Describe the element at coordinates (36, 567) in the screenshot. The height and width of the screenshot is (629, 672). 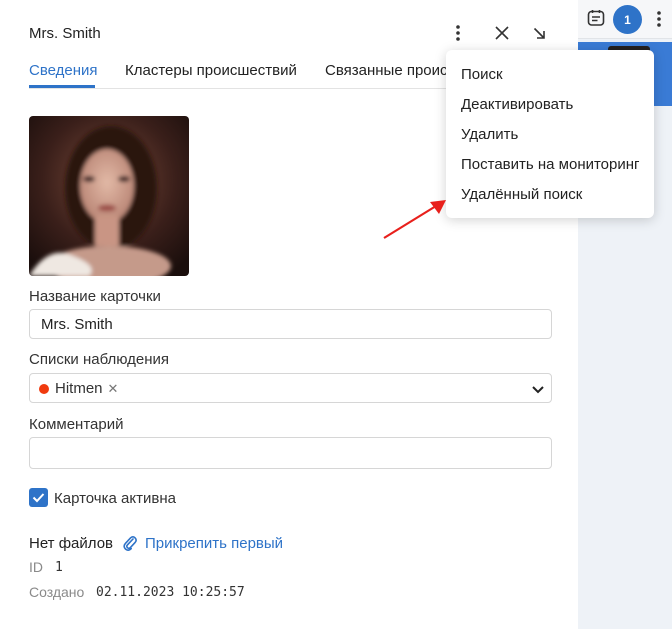
I see `id-key: ID` at that location.